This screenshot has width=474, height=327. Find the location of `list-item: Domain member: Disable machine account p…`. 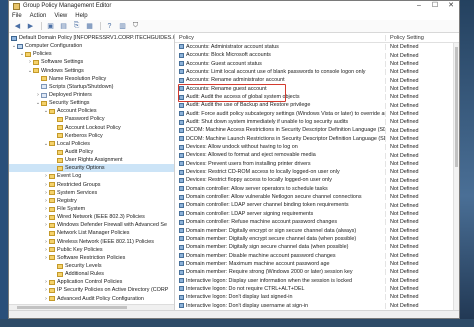

list-item: Domain member: Disable machine account p… is located at coordinates (317, 256).